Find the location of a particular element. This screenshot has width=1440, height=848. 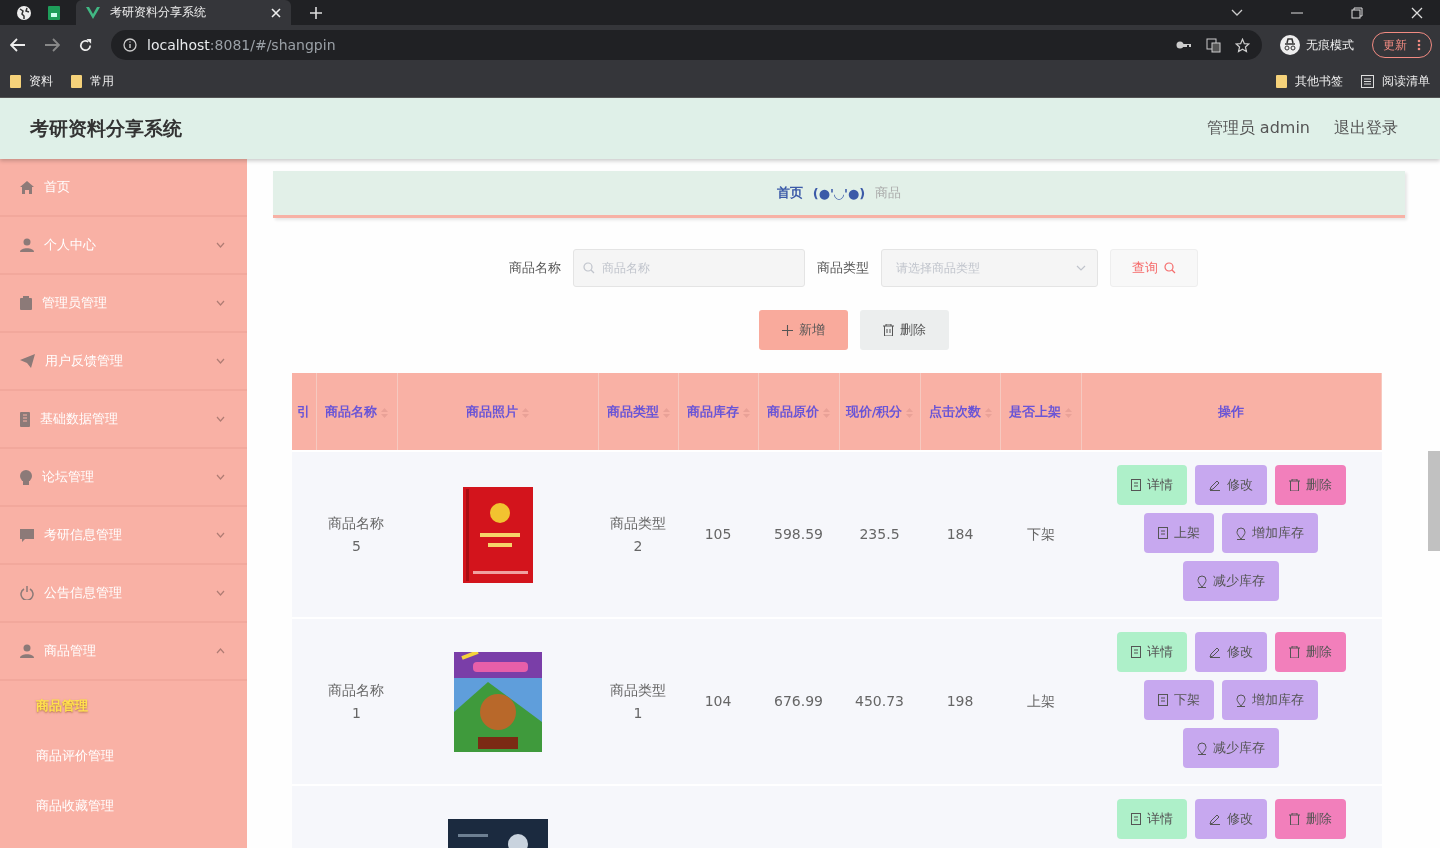

scrollbar is located at coordinates (1434, 501).